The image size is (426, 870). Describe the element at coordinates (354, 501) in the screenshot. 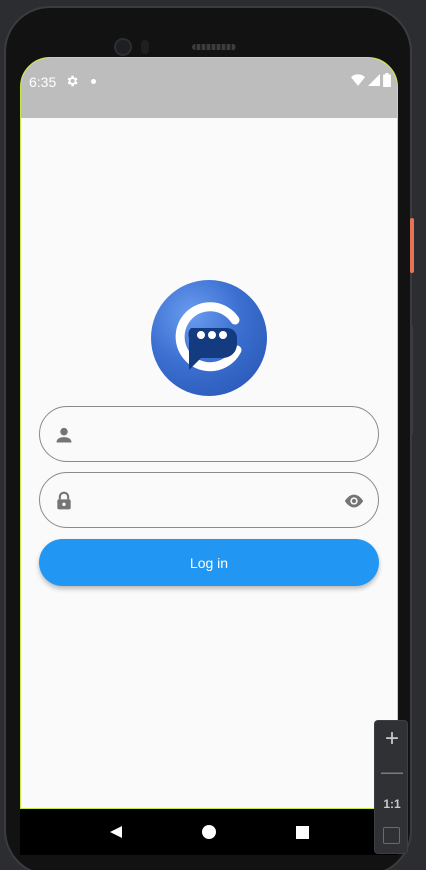

I see `eye-icon` at that location.